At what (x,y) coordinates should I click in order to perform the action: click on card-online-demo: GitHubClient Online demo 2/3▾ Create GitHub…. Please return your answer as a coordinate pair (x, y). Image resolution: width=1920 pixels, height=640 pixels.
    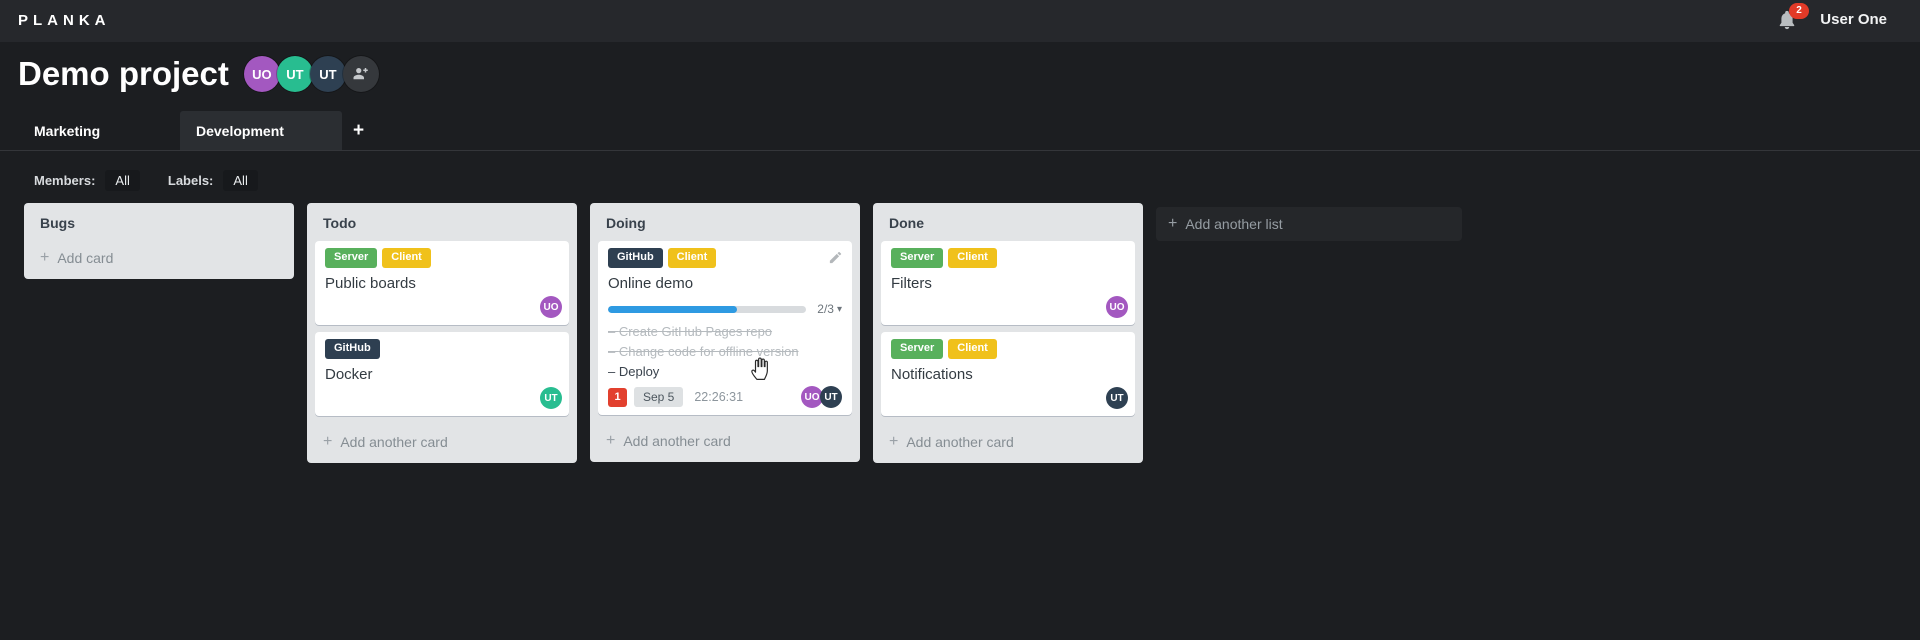
    Looking at the image, I should click on (725, 328).